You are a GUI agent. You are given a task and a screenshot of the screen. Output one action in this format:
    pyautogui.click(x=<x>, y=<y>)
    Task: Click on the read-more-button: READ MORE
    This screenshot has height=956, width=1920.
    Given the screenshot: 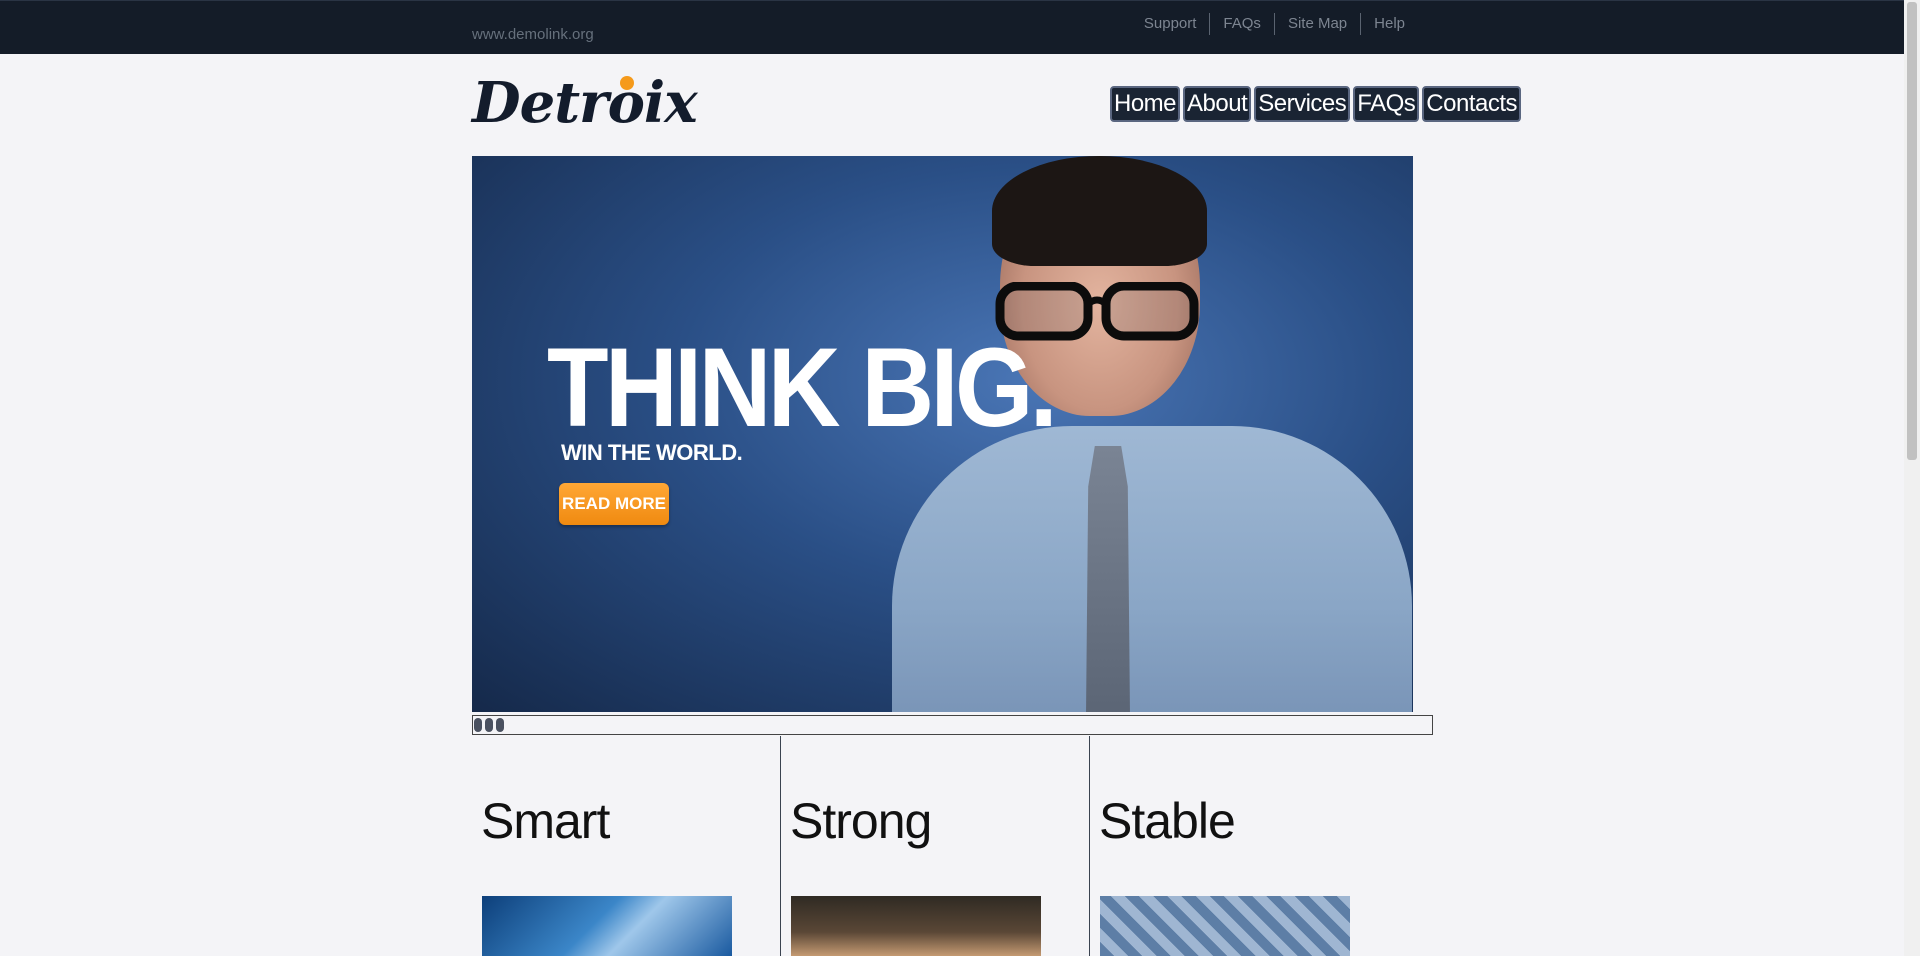 What is the action you would take?
    pyautogui.click(x=614, y=504)
    